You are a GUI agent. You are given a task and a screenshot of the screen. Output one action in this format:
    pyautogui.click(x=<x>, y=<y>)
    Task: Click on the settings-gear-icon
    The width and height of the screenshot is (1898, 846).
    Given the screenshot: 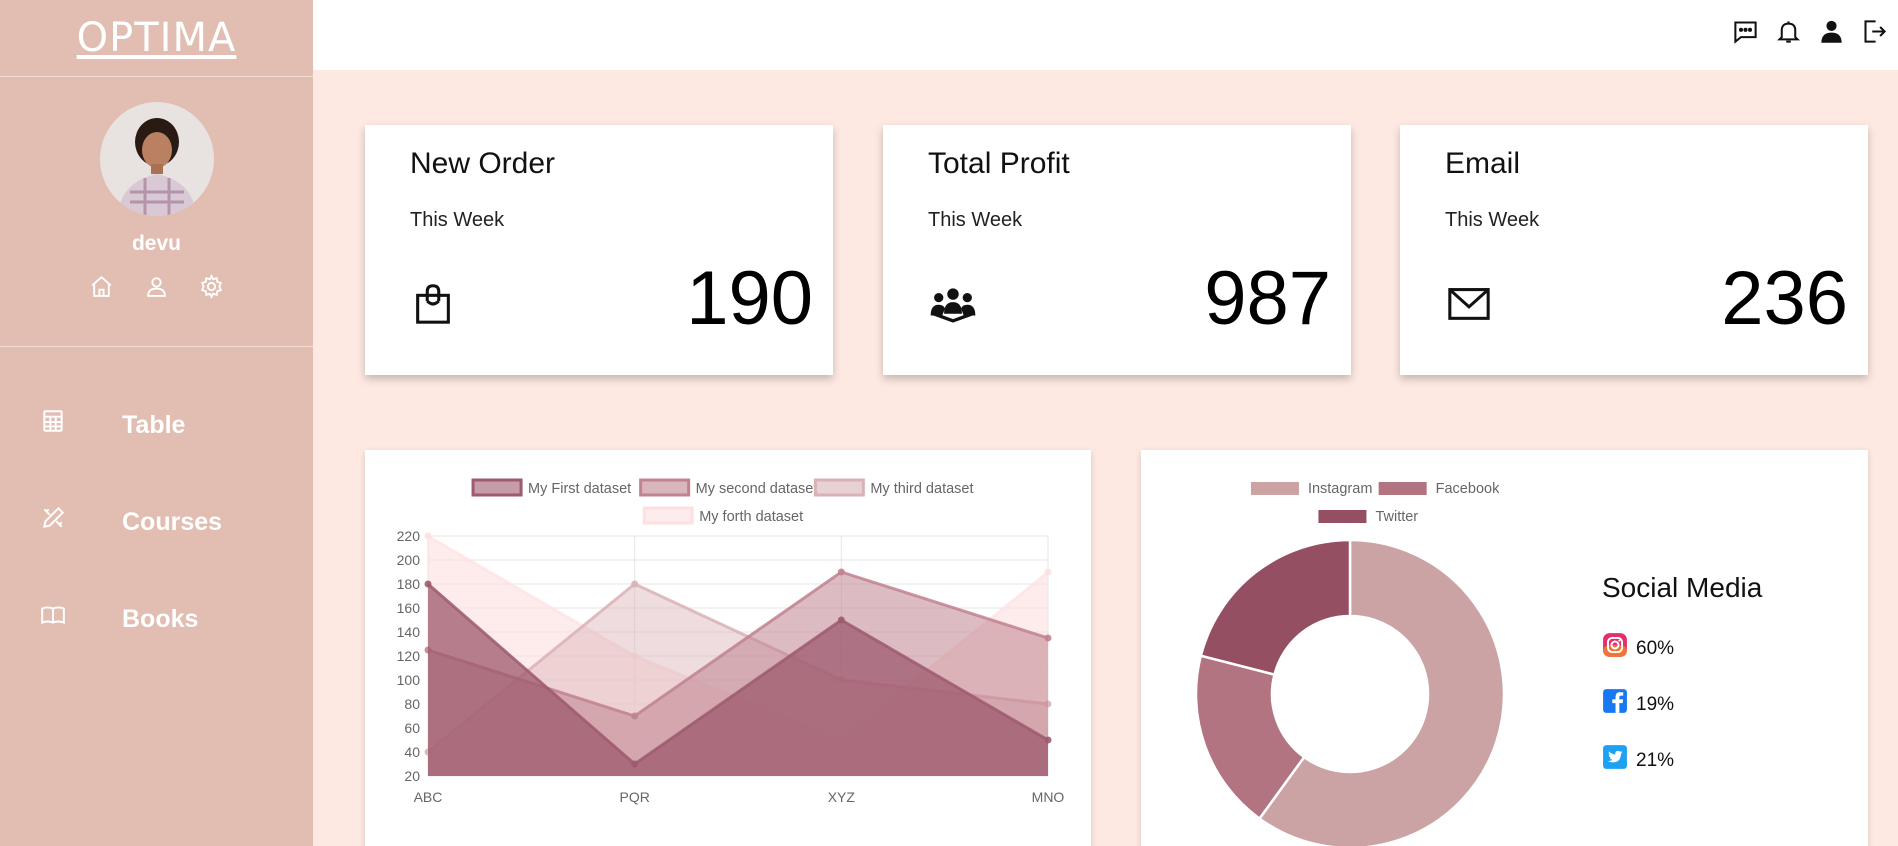 What is the action you would take?
    pyautogui.click(x=211, y=286)
    